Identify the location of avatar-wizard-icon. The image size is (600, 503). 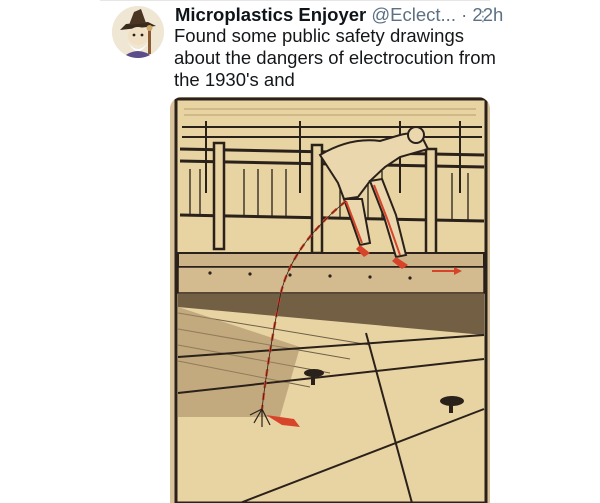
(138, 32).